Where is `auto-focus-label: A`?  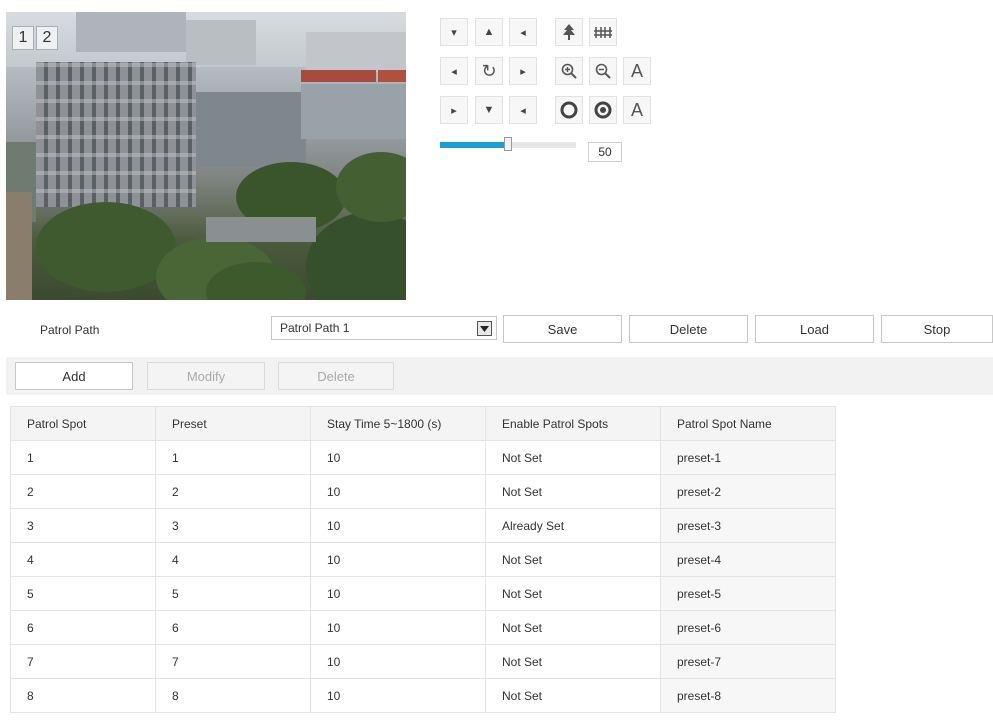 auto-focus-label: A is located at coordinates (636, 70).